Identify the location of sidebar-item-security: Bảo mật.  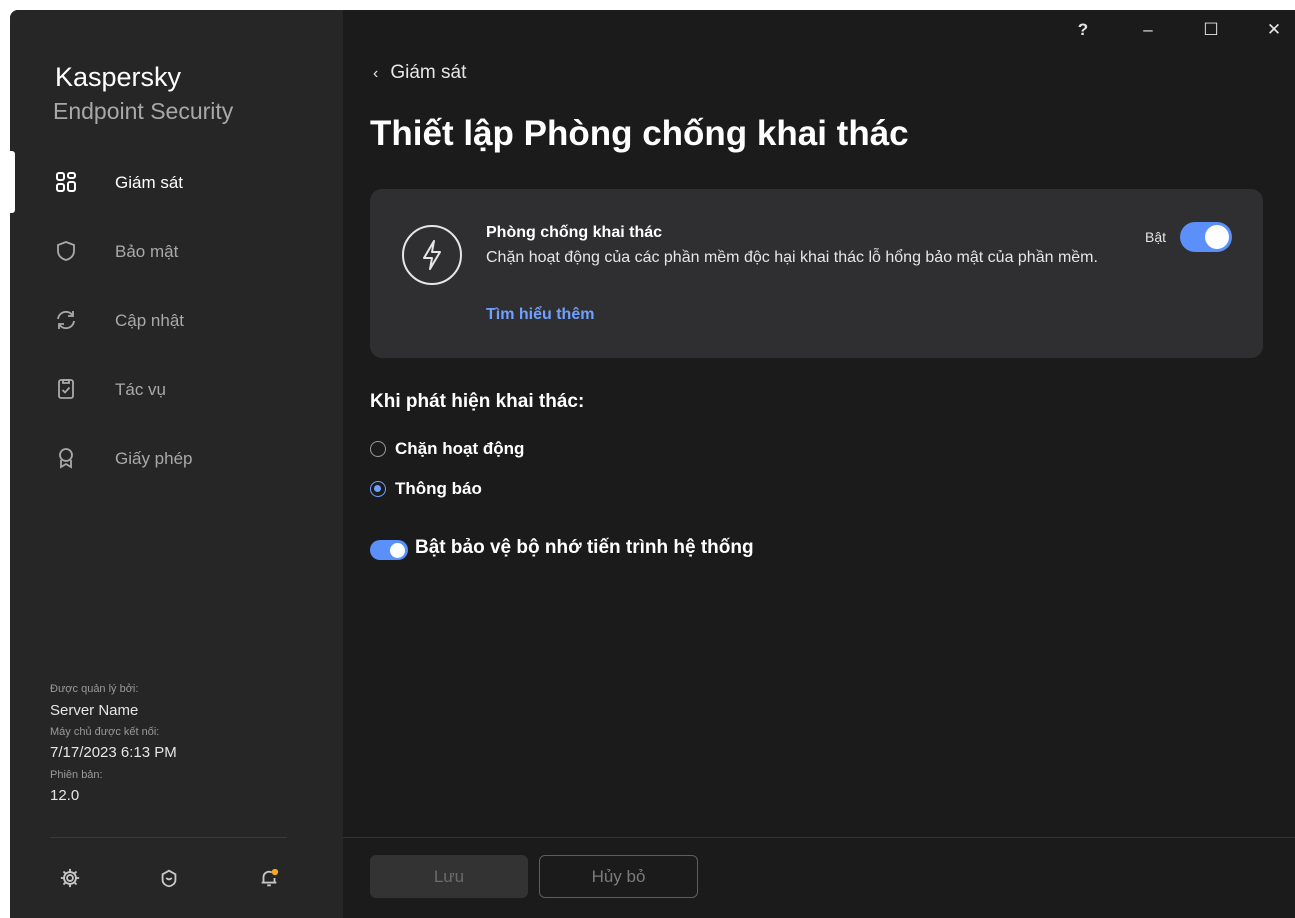
(176, 251).